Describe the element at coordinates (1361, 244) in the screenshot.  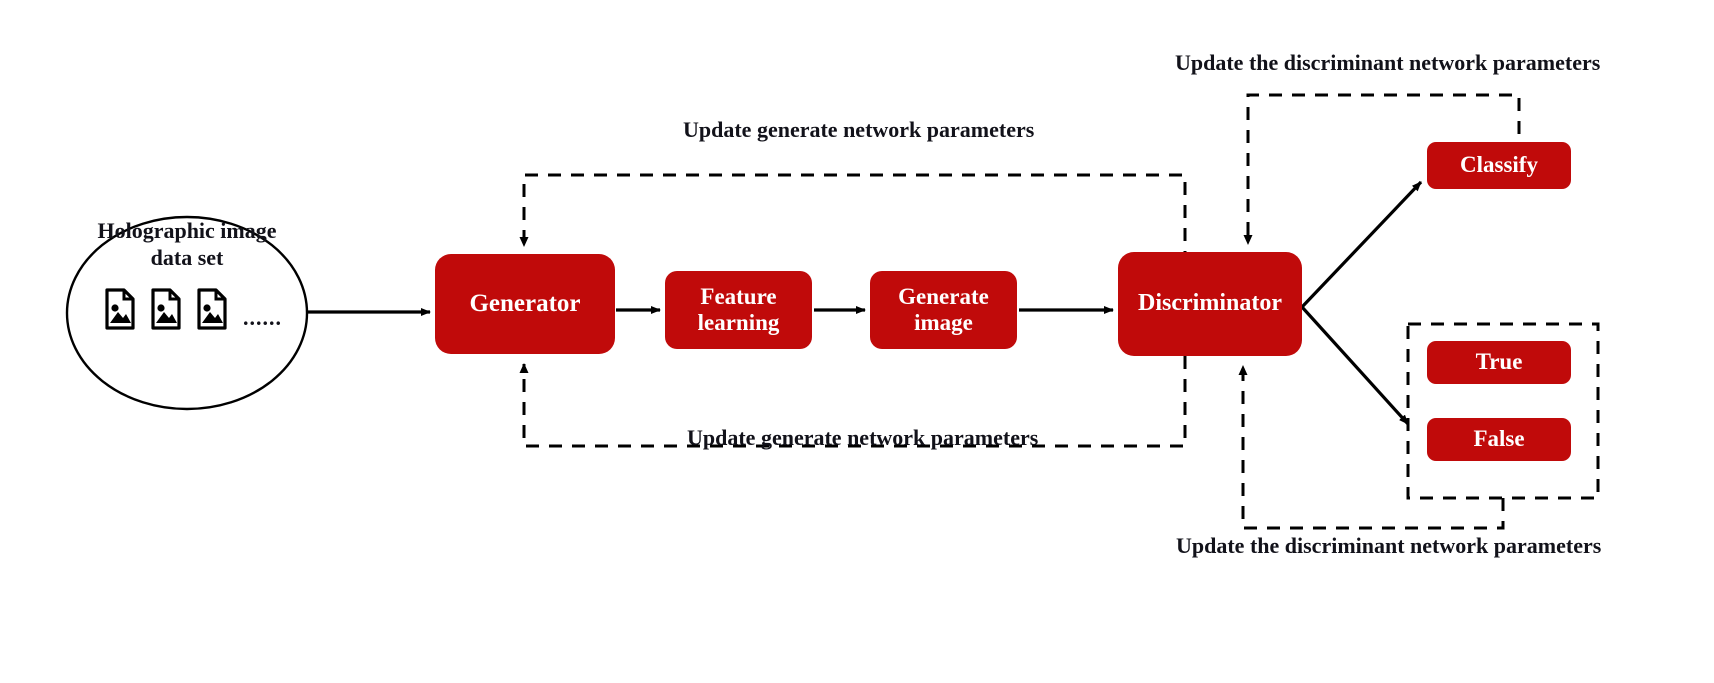
I see `edge-discriminator-to-classify` at that location.